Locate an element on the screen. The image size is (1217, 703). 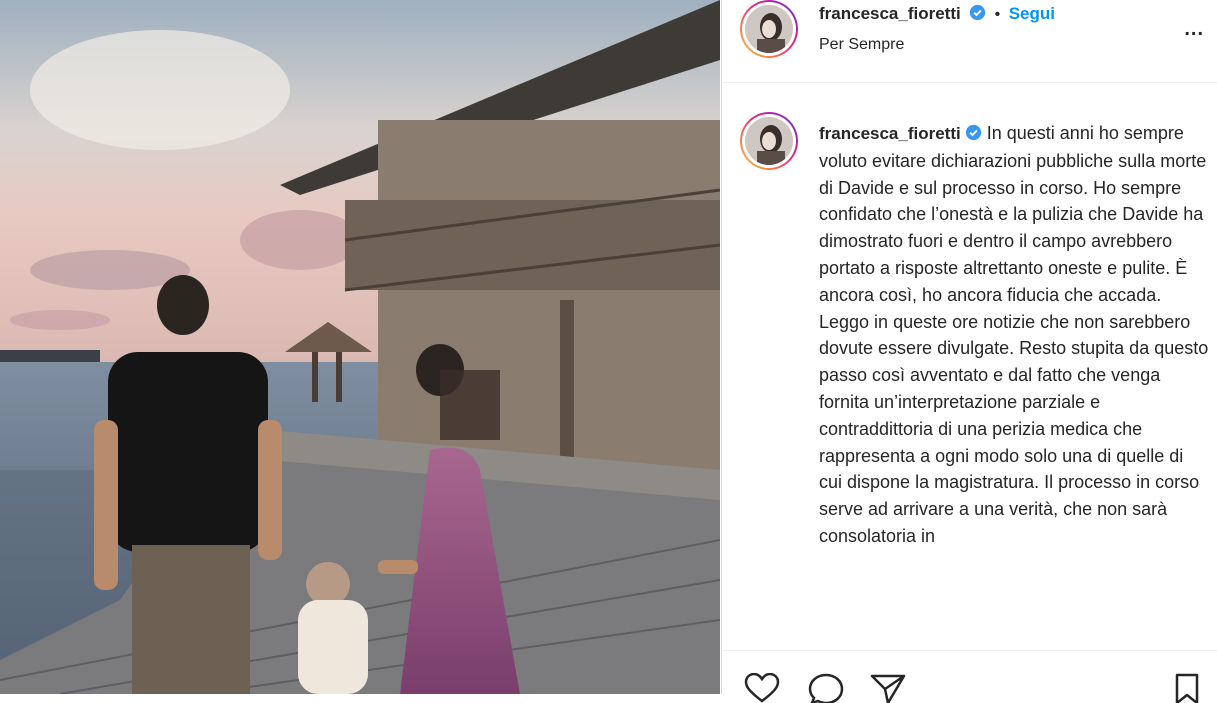
caption-avatar is located at coordinates (769, 141).